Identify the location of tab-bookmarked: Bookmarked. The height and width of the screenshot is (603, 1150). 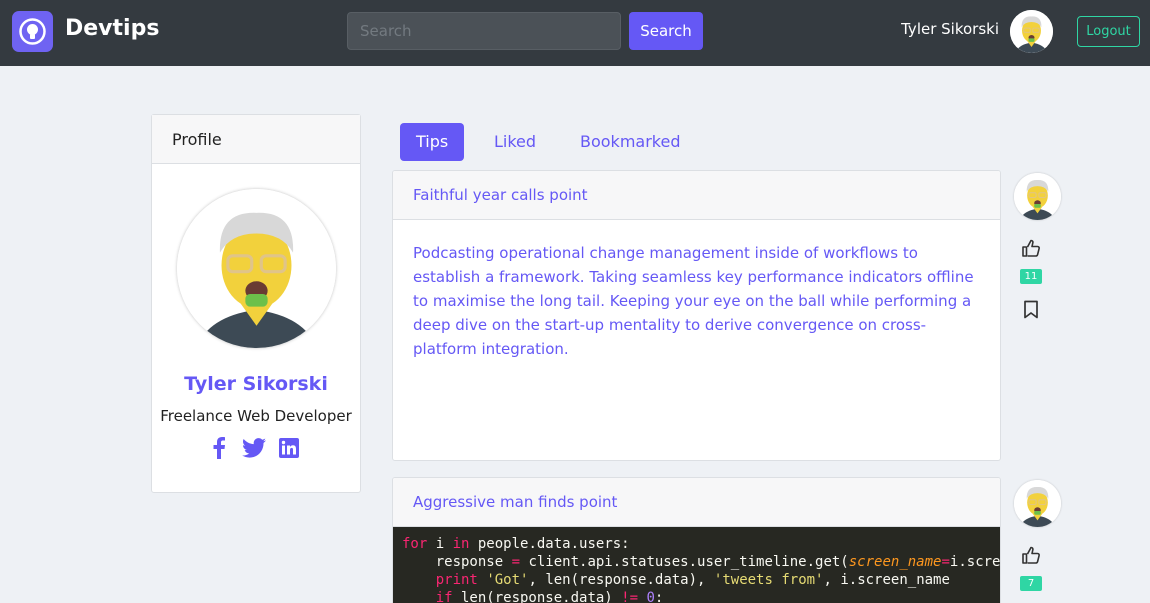
(630, 142).